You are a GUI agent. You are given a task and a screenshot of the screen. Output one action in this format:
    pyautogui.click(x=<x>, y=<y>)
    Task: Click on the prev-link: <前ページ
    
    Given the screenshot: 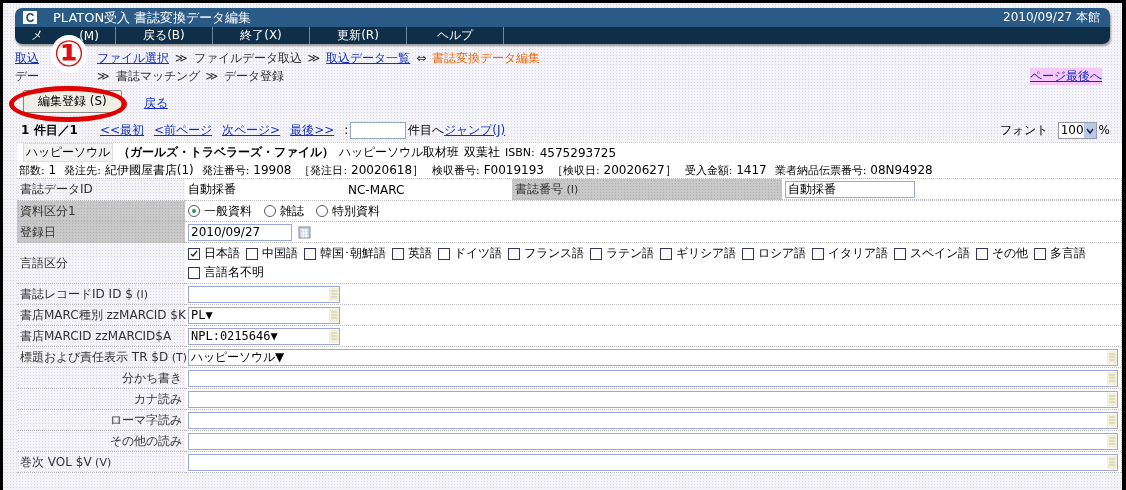 What is the action you would take?
    pyautogui.click(x=183, y=130)
    